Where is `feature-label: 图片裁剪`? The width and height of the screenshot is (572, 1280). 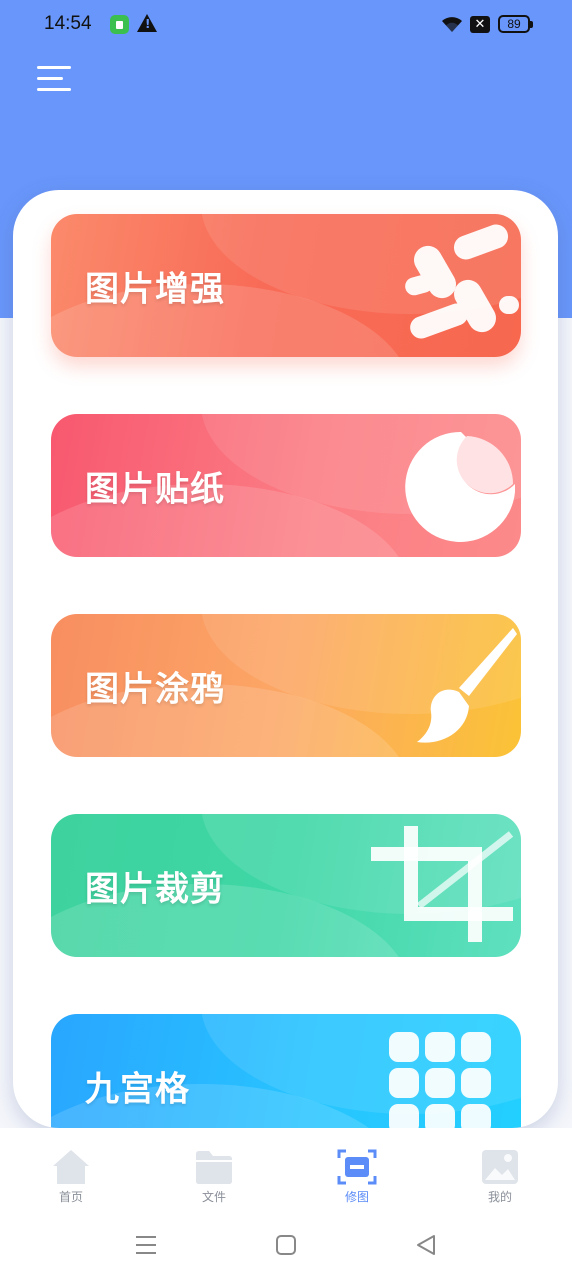
feature-label: 图片裁剪 is located at coordinates (155, 889).